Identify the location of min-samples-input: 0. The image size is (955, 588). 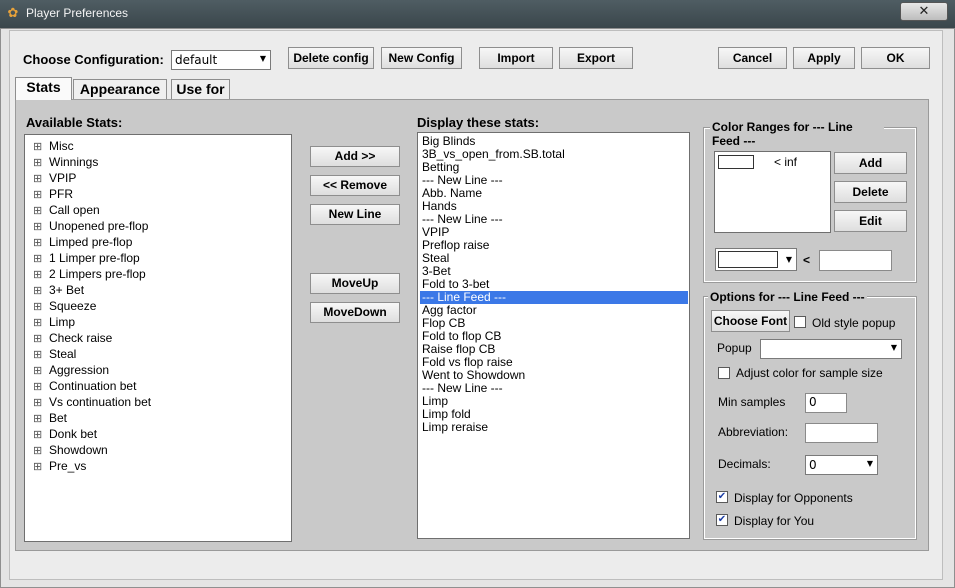
(826, 403).